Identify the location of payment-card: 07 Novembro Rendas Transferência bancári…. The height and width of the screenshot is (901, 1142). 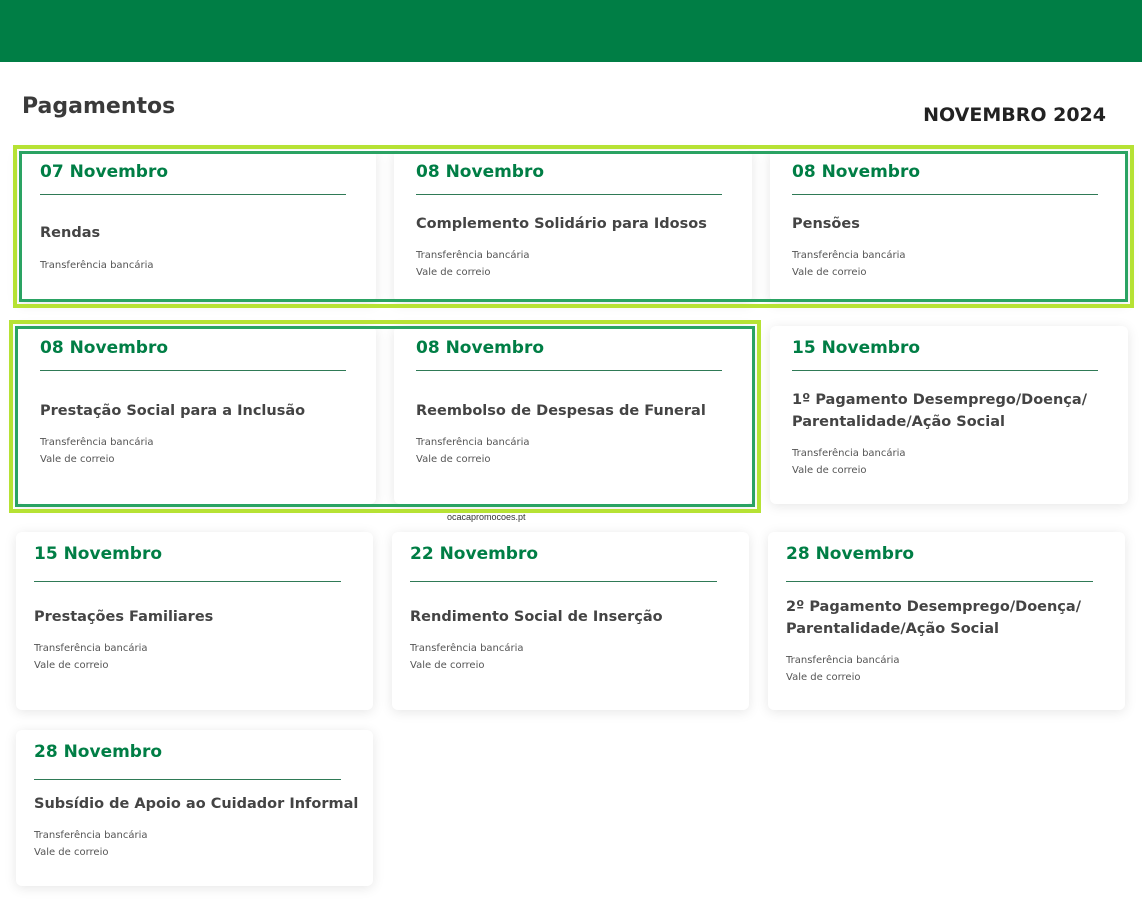
(197, 226).